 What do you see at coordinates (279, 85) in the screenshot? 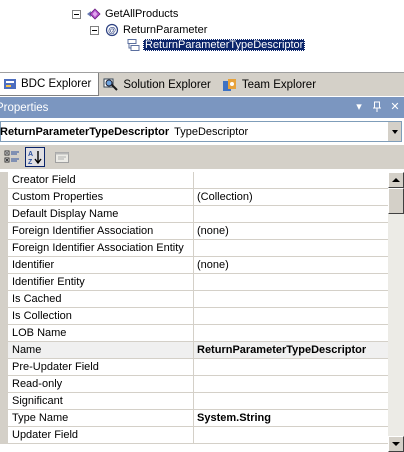
I see `tab-label: Team Explorer` at bounding box center [279, 85].